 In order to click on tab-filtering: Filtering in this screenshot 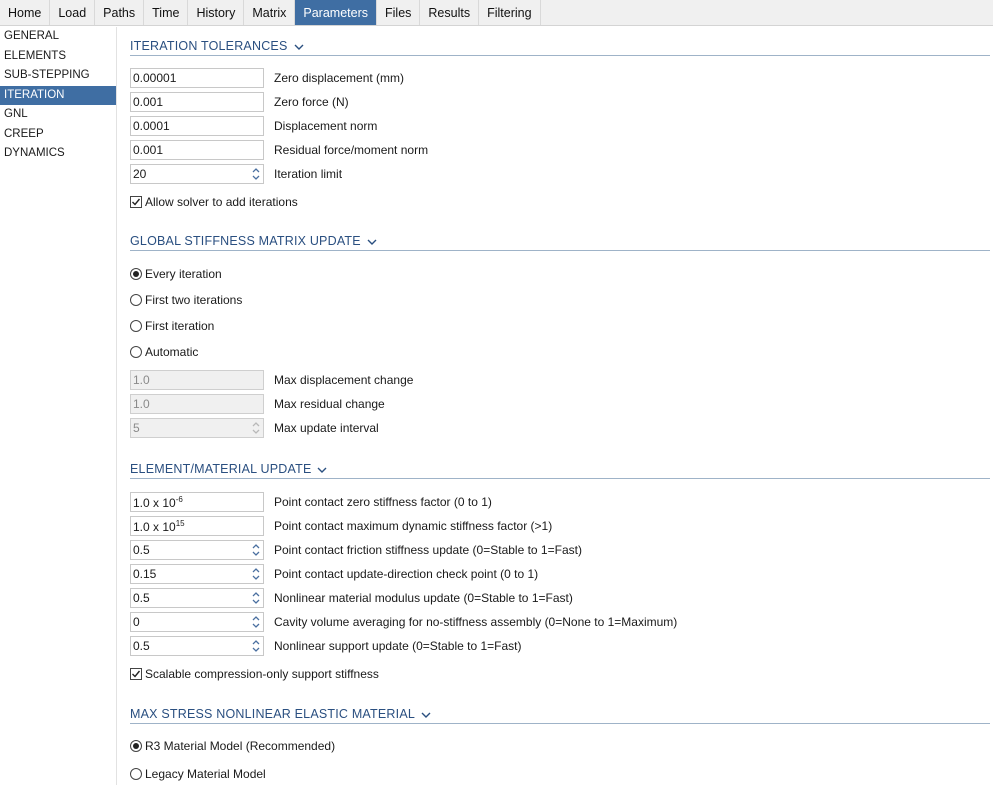, I will do `click(510, 12)`.